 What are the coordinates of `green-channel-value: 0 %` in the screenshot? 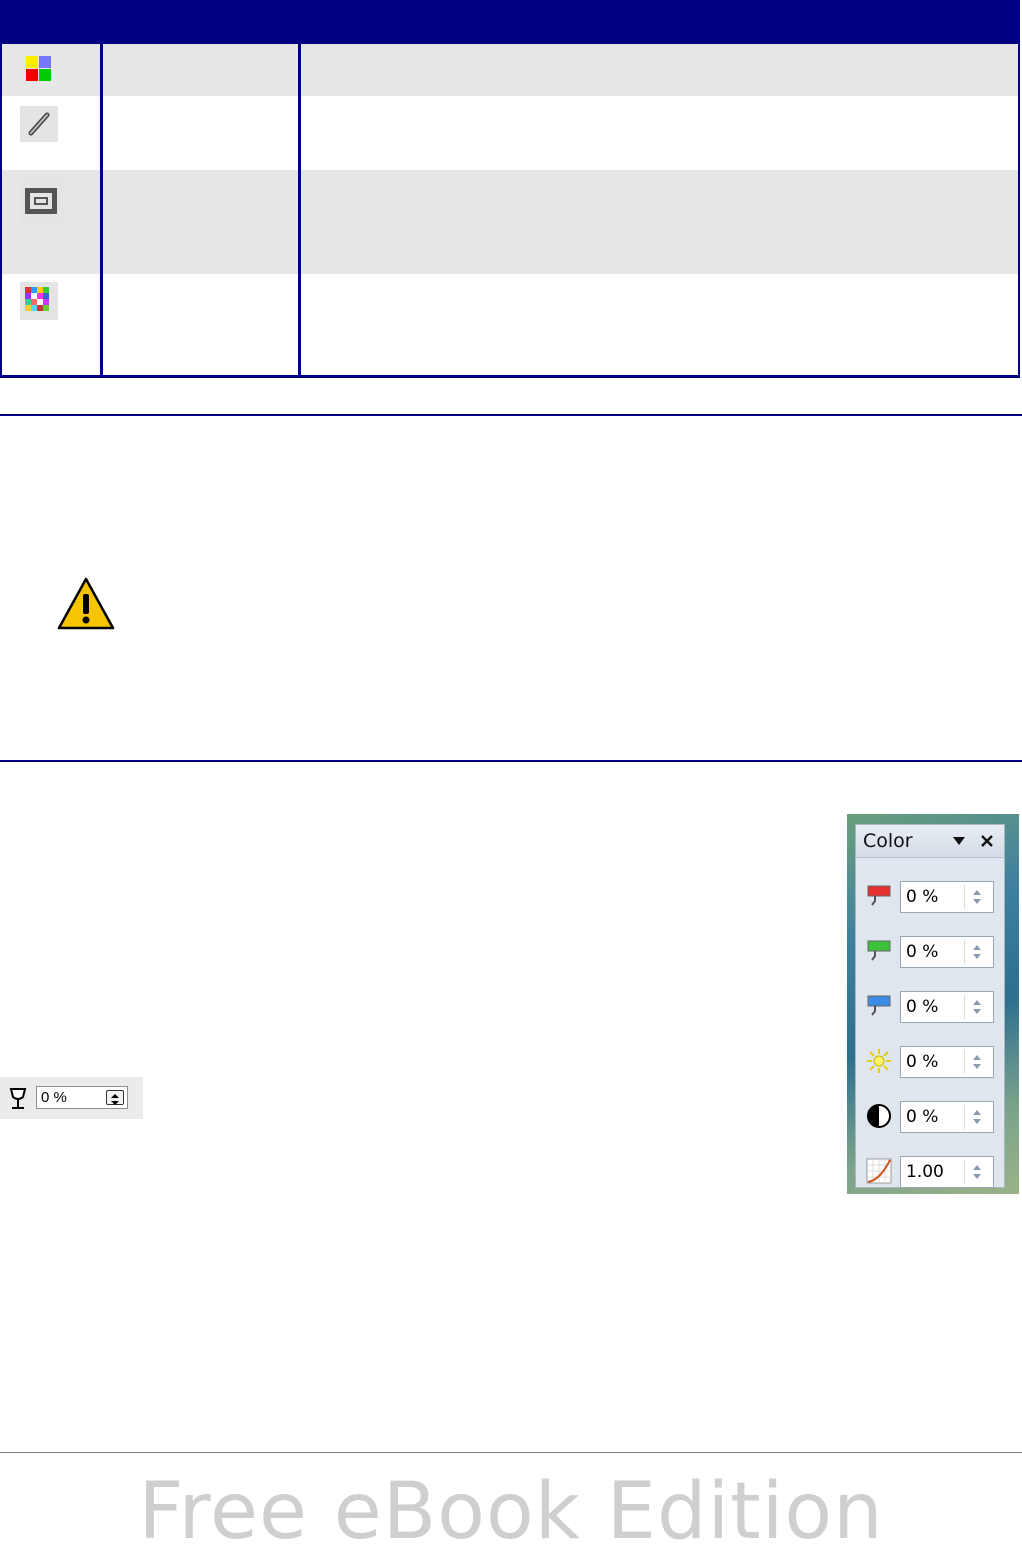 It's located at (922, 952).